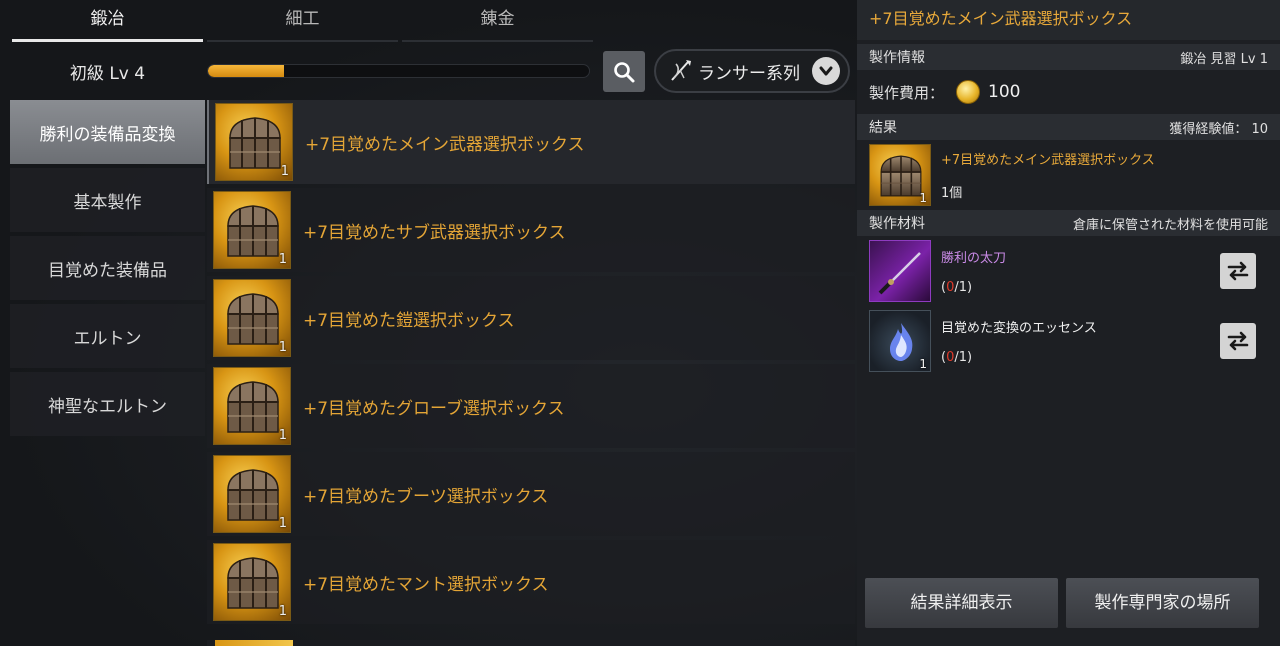  I want to click on tab-alchemy: 錬金, so click(497, 21).